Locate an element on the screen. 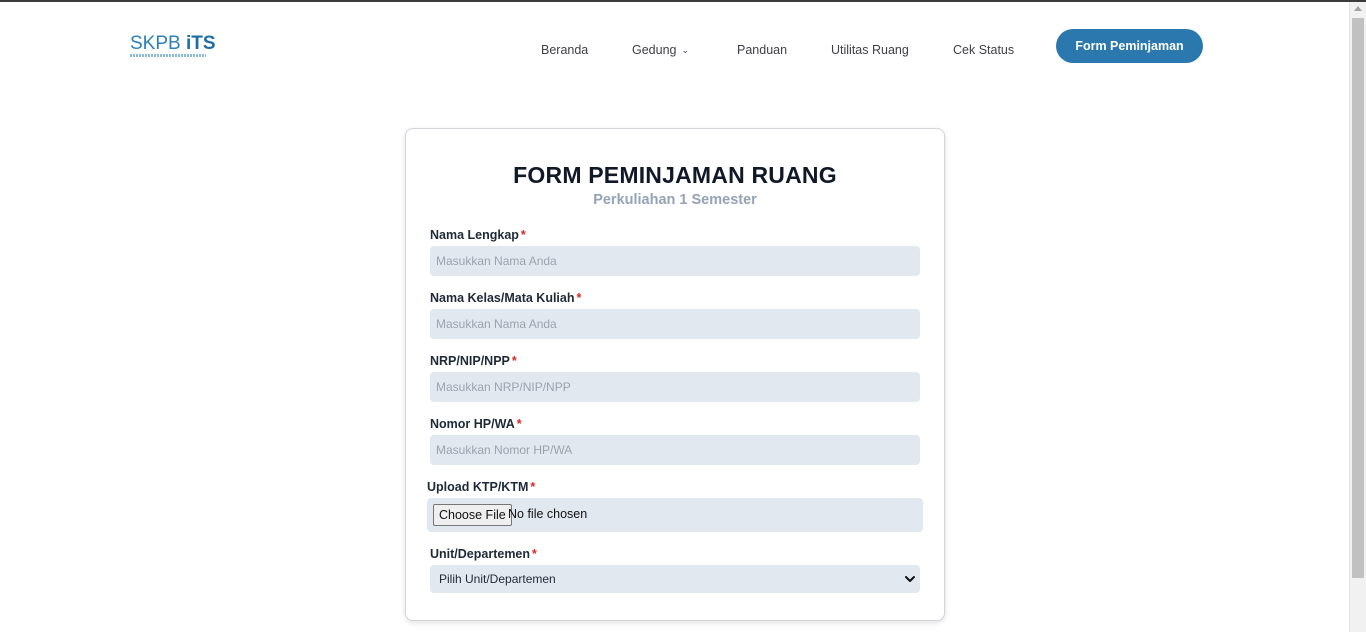 The height and width of the screenshot is (632, 1366). nomor-hp-input is located at coordinates (675, 450).